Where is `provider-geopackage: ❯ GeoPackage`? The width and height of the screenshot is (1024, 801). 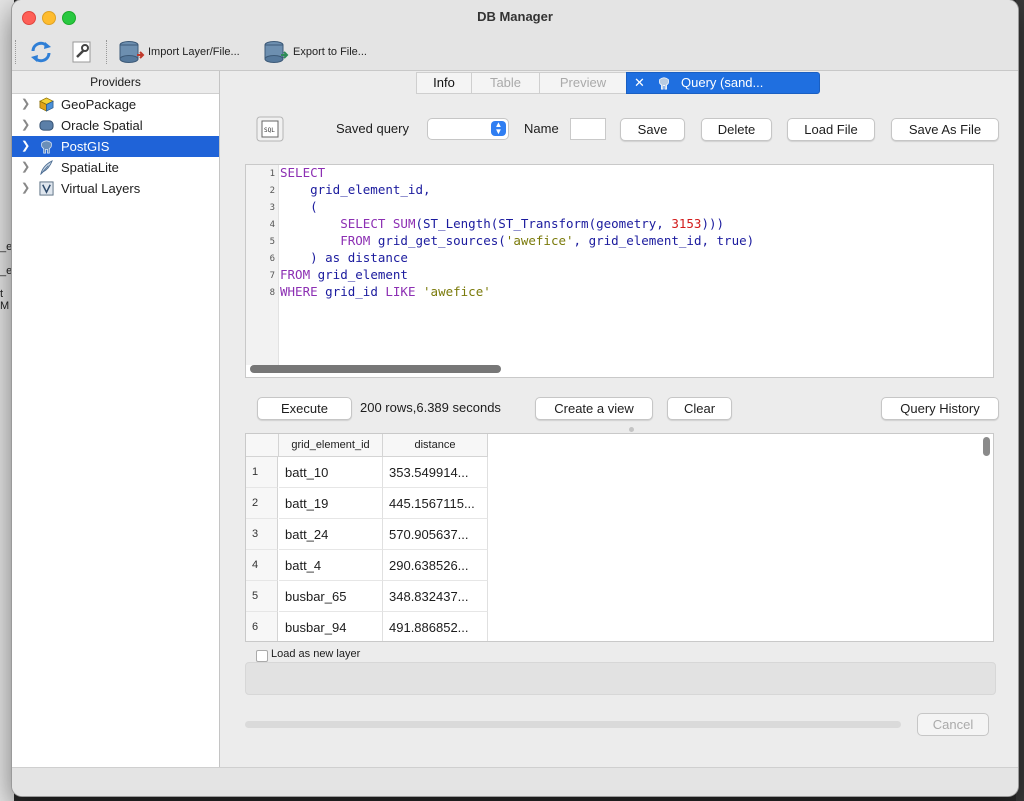 provider-geopackage: ❯ GeoPackage is located at coordinates (115, 104).